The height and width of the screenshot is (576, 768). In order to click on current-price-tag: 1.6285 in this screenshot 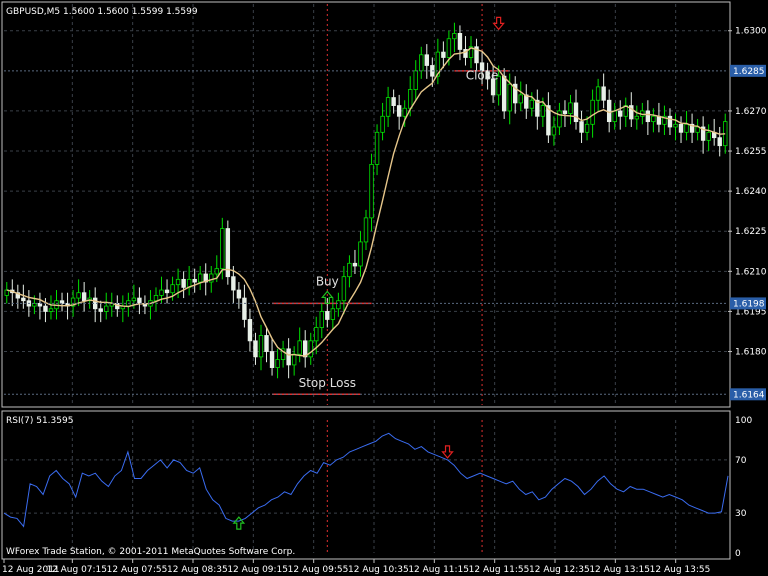, I will do `click(749, 72)`.